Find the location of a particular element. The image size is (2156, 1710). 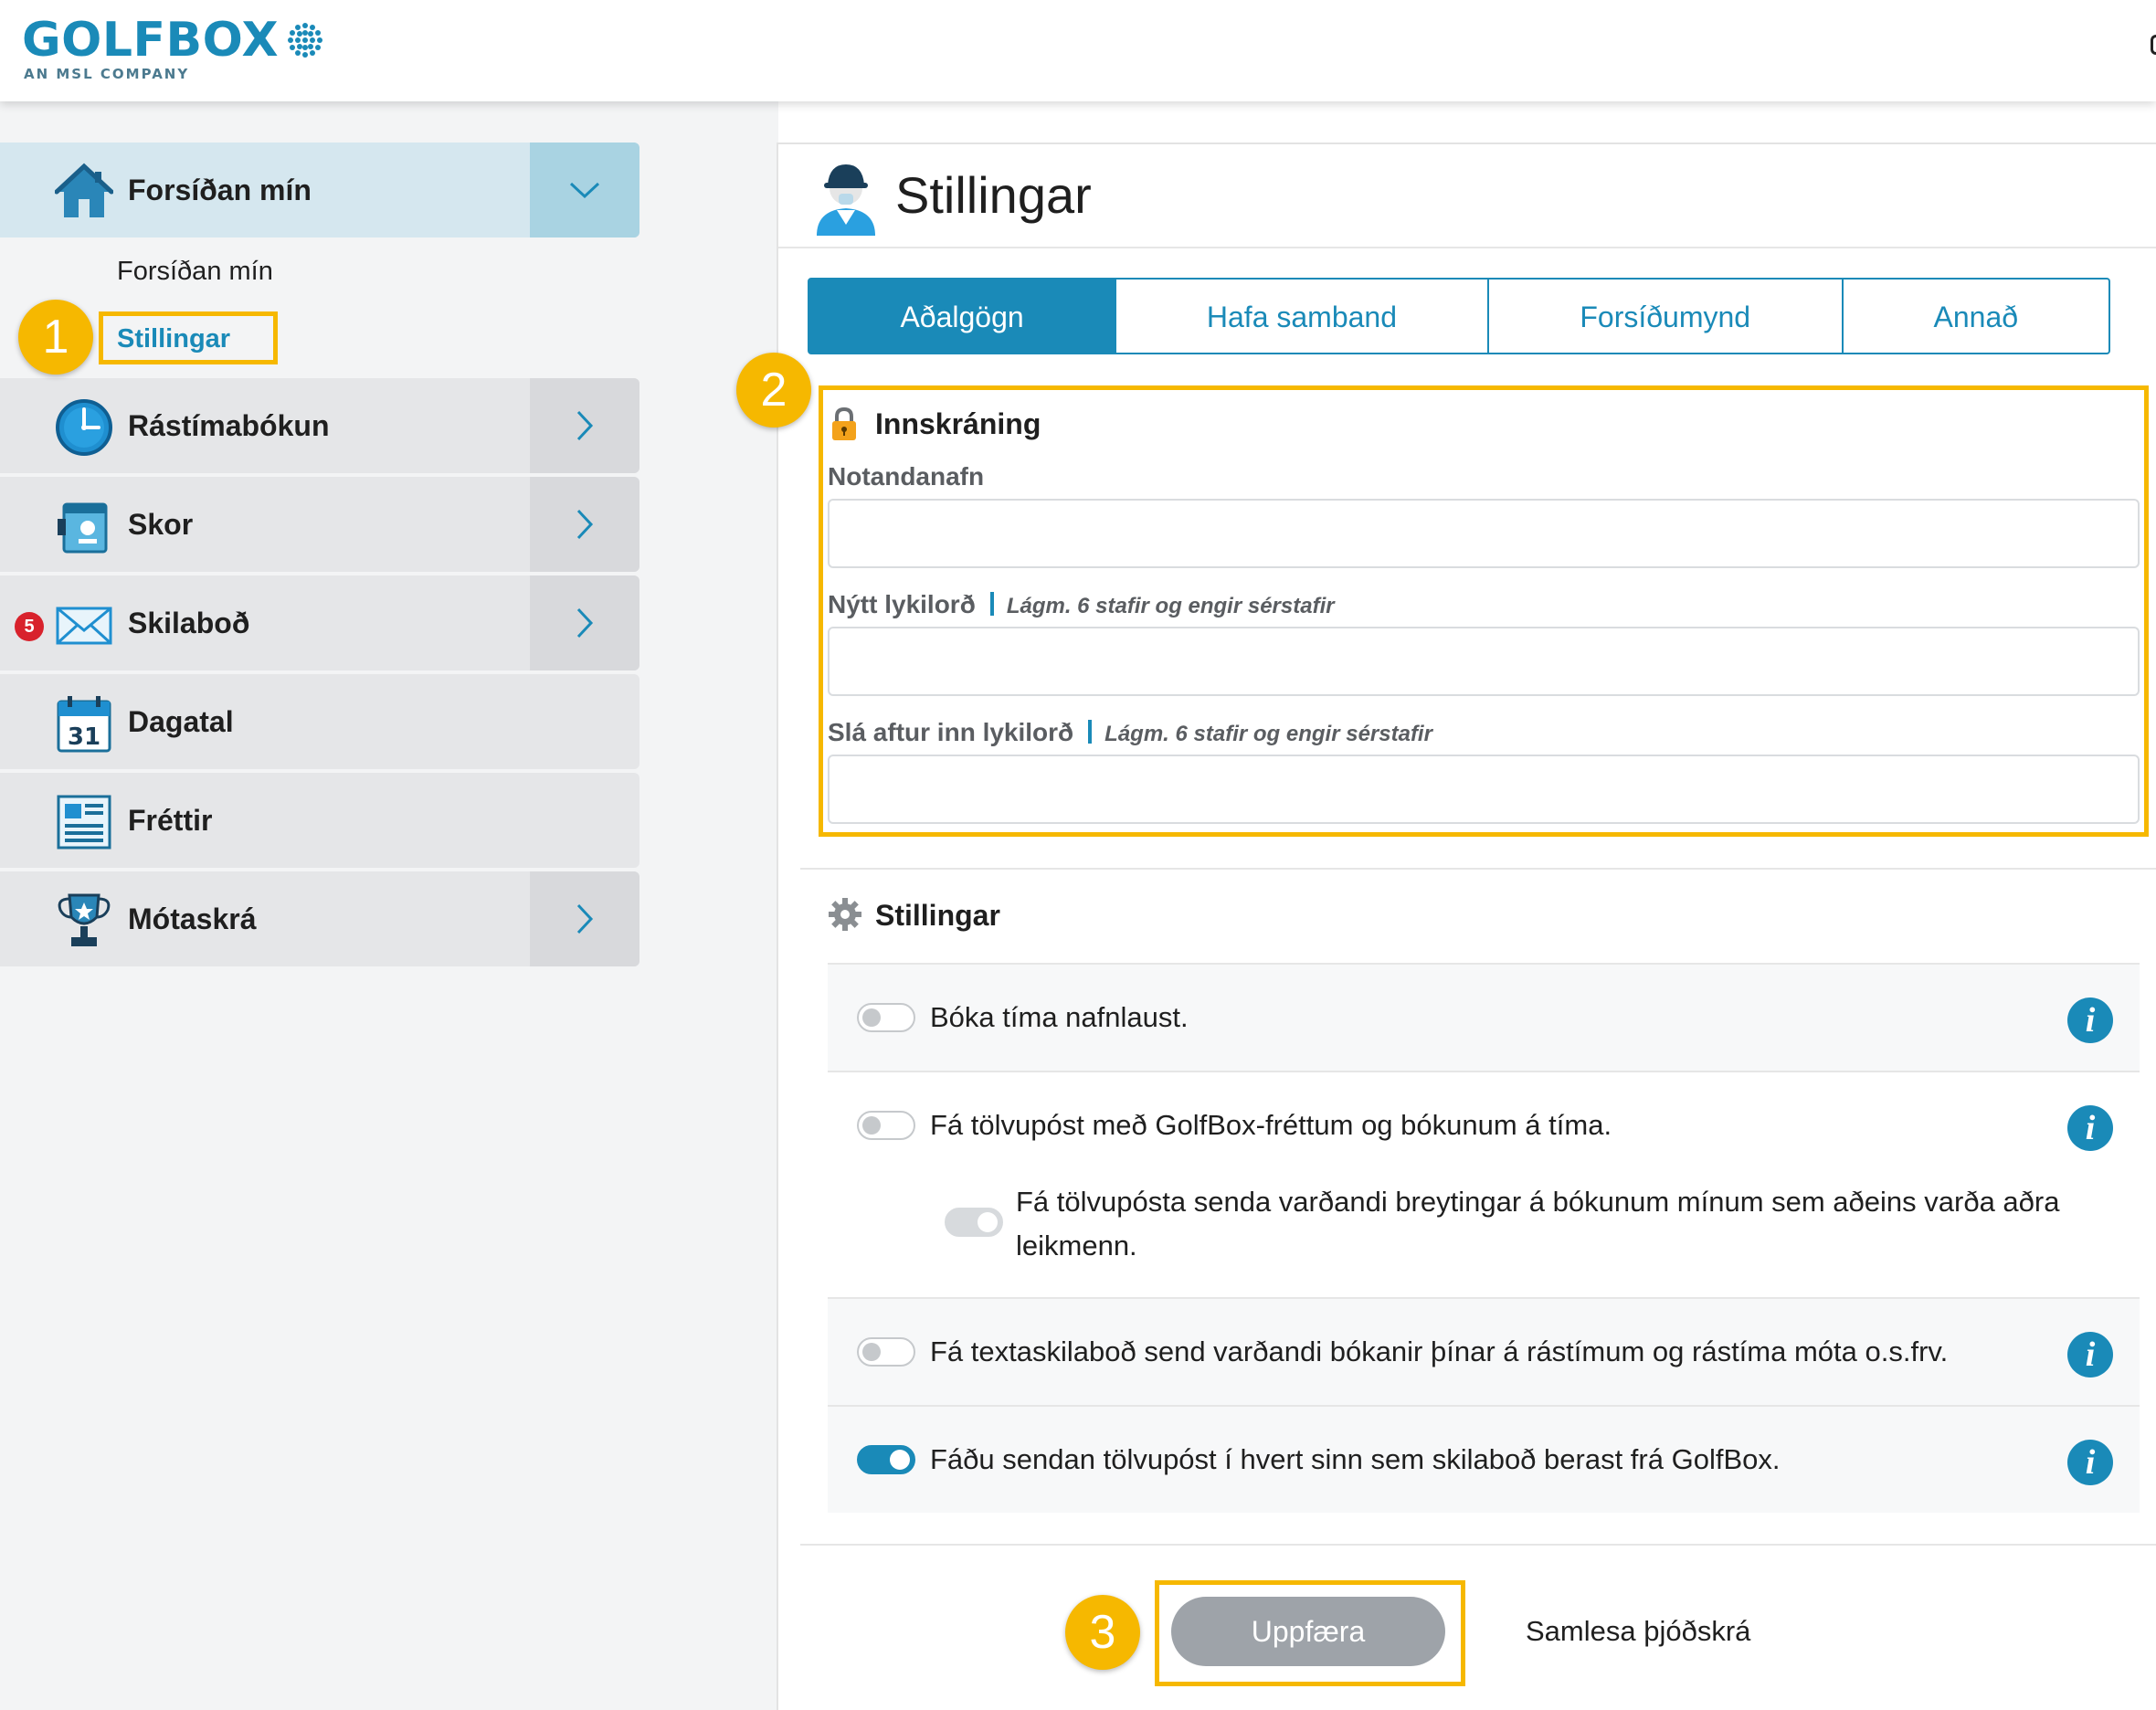

anonymous-booking-toggle is located at coordinates (886, 1018).